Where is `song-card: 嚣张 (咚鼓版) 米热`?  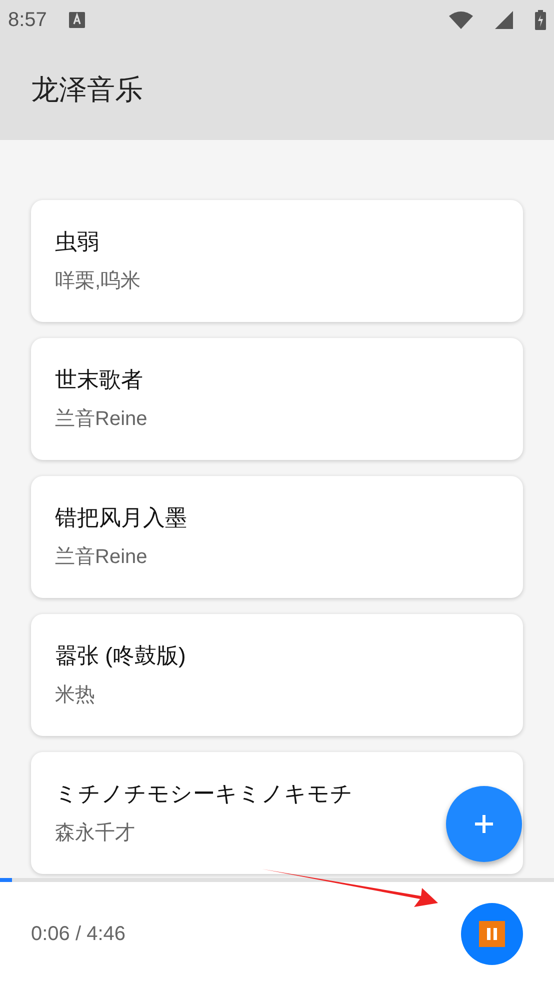
song-card: 嚣张 (咚鼓版) 米热 is located at coordinates (277, 675).